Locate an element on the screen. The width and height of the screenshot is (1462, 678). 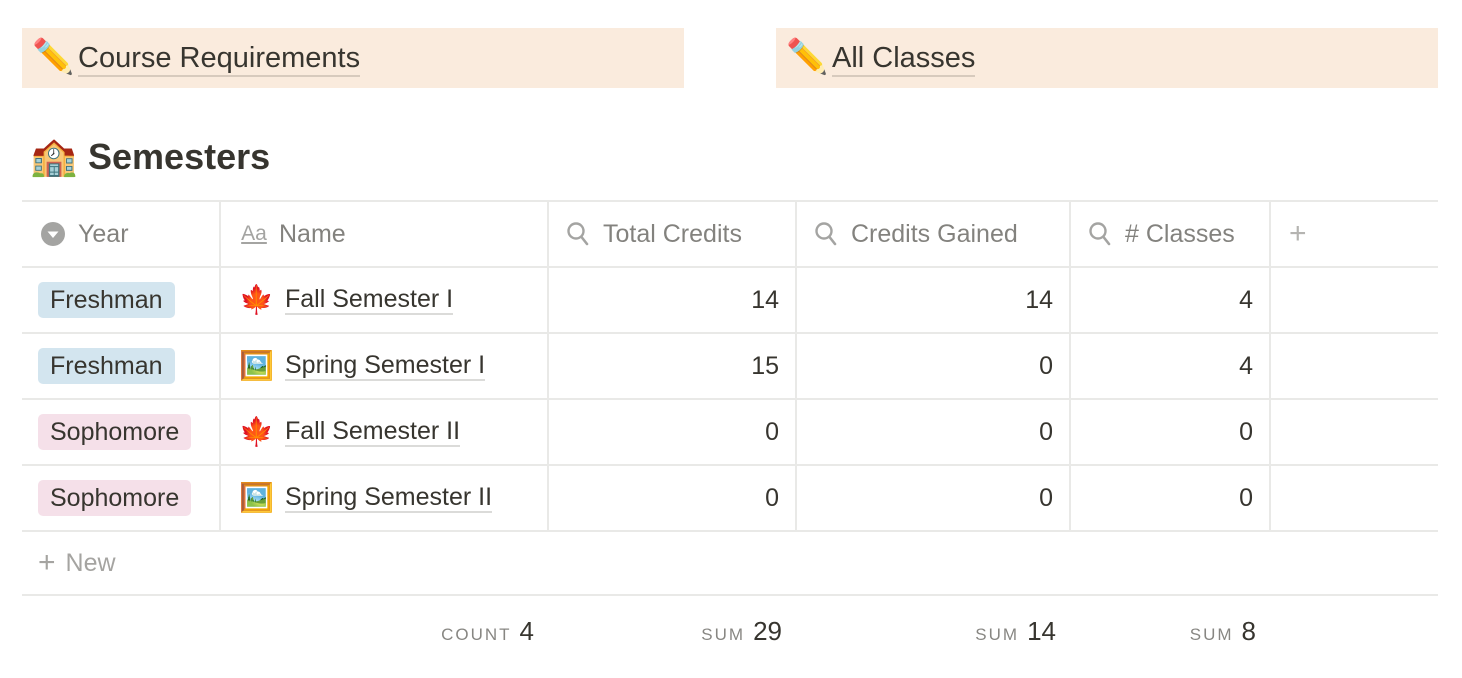
course-requirements-link: Course Requirements is located at coordinates (219, 59).